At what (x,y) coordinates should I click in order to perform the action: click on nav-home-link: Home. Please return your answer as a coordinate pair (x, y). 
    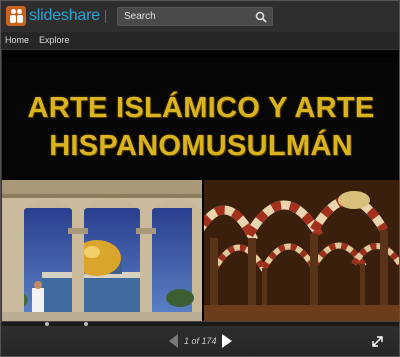
    Looking at the image, I should click on (17, 40).